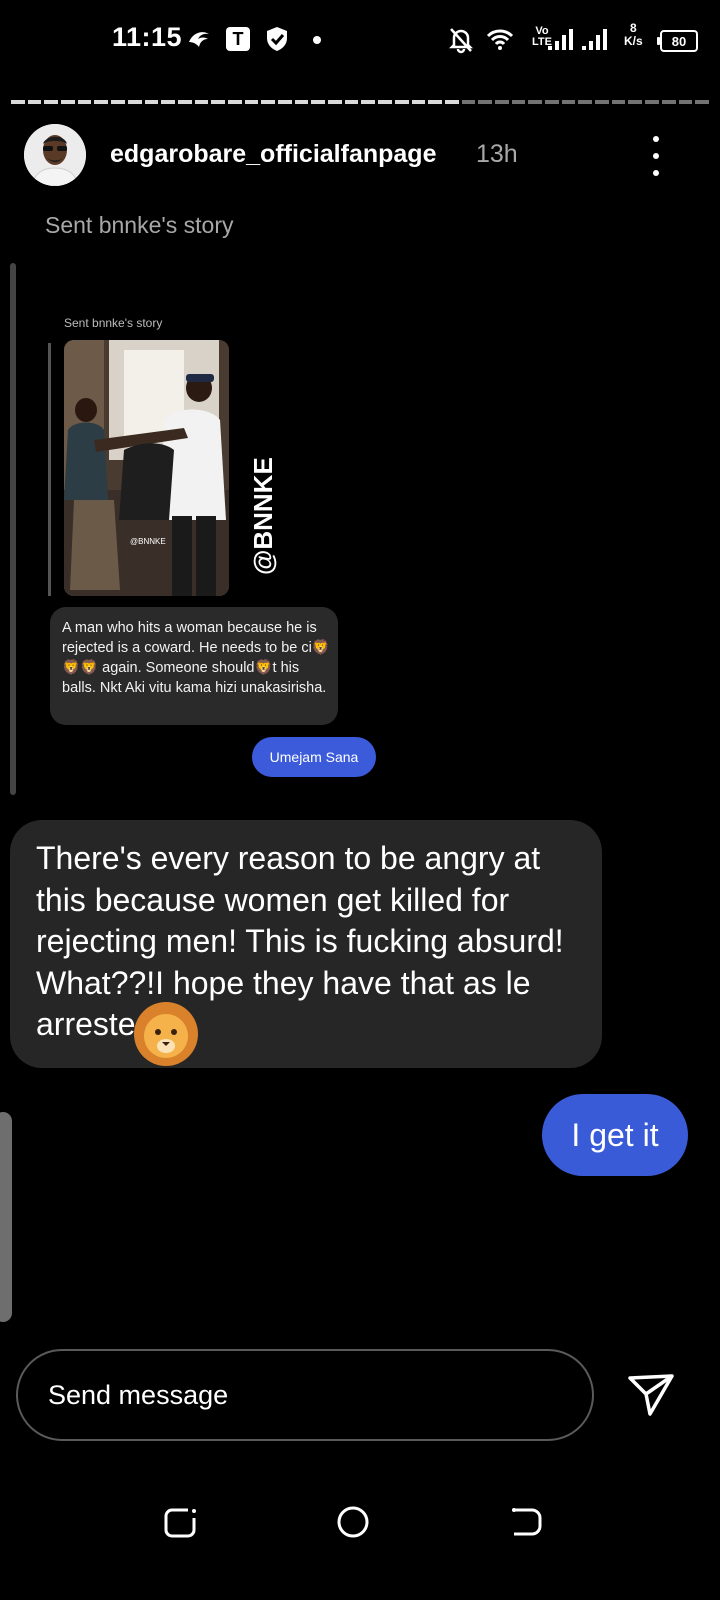 This screenshot has width=720, height=1600. What do you see at coordinates (277, 39) in the screenshot?
I see `shield-icon` at bounding box center [277, 39].